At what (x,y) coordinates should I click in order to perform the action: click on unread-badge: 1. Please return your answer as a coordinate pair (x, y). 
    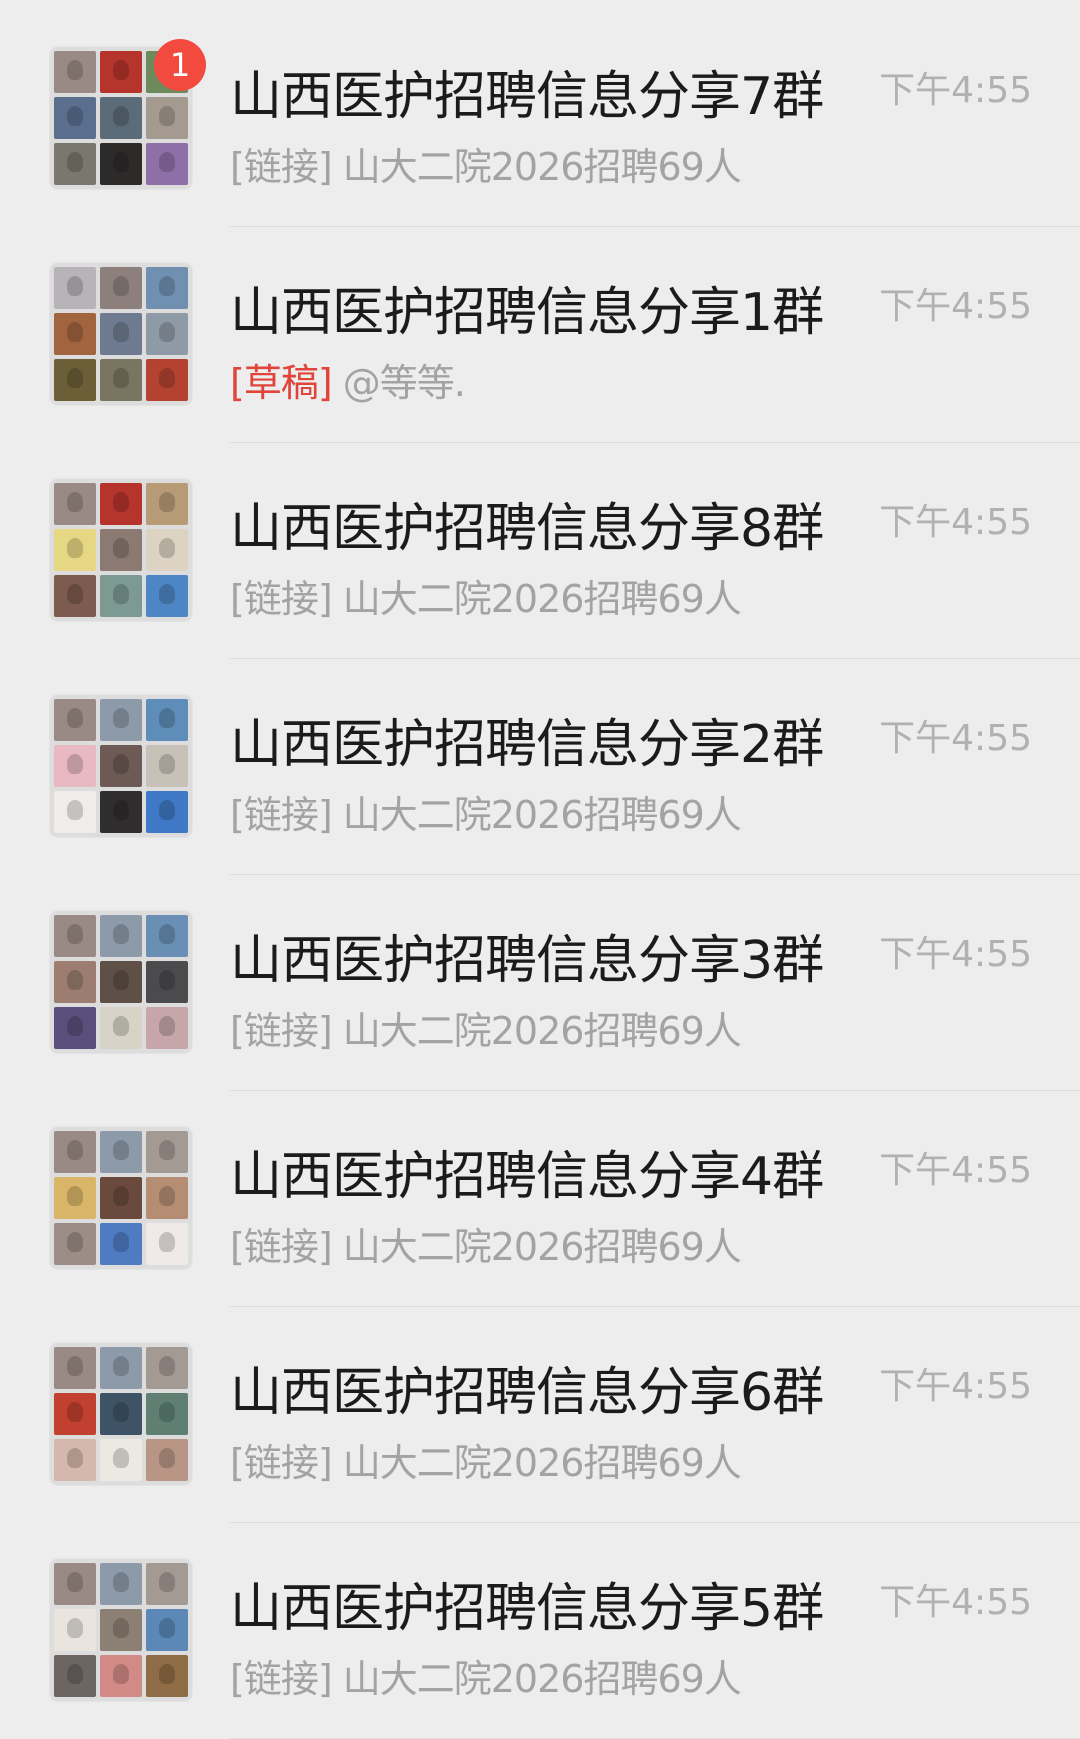
    Looking at the image, I should click on (180, 65).